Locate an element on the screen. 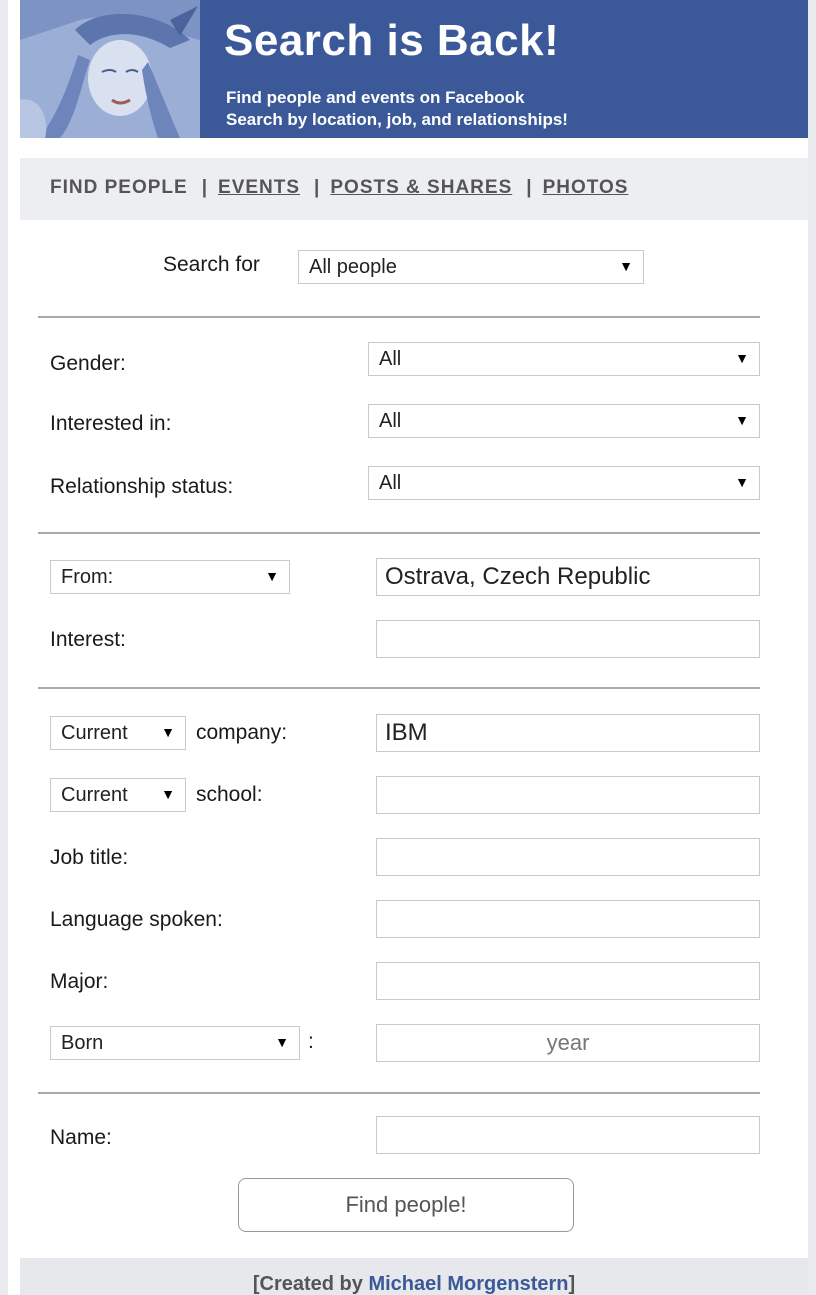 The width and height of the screenshot is (816, 1295). robin-hood-illustration is located at coordinates (110, 69).